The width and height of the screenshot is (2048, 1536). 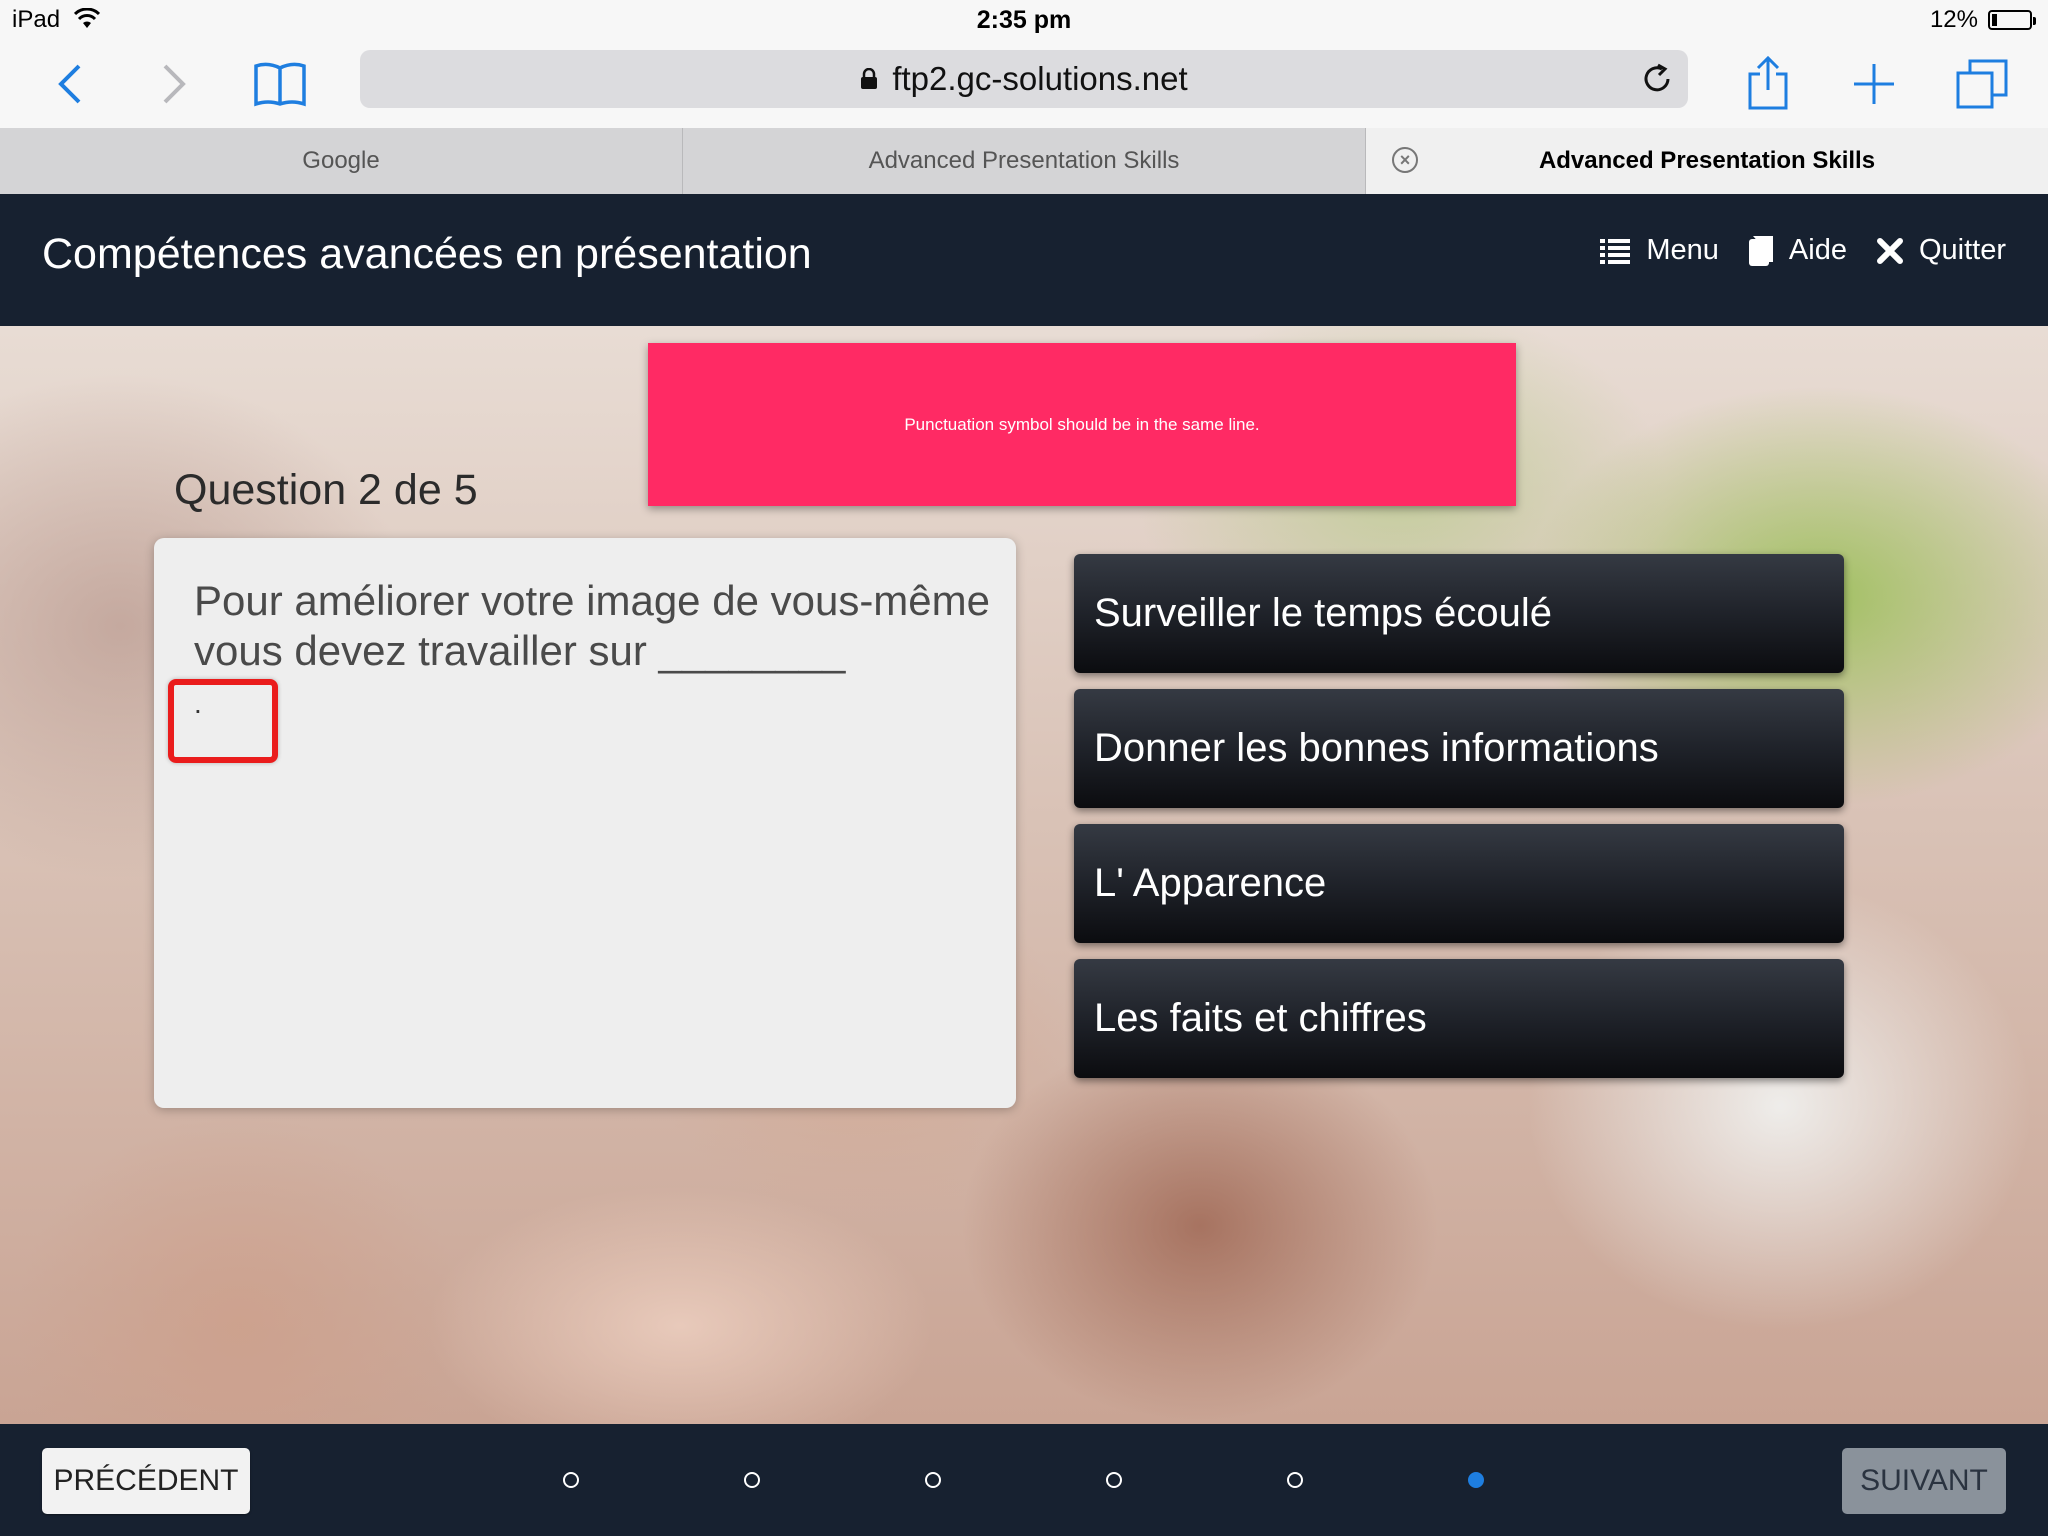 I want to click on lock-icon, so click(x=869, y=78).